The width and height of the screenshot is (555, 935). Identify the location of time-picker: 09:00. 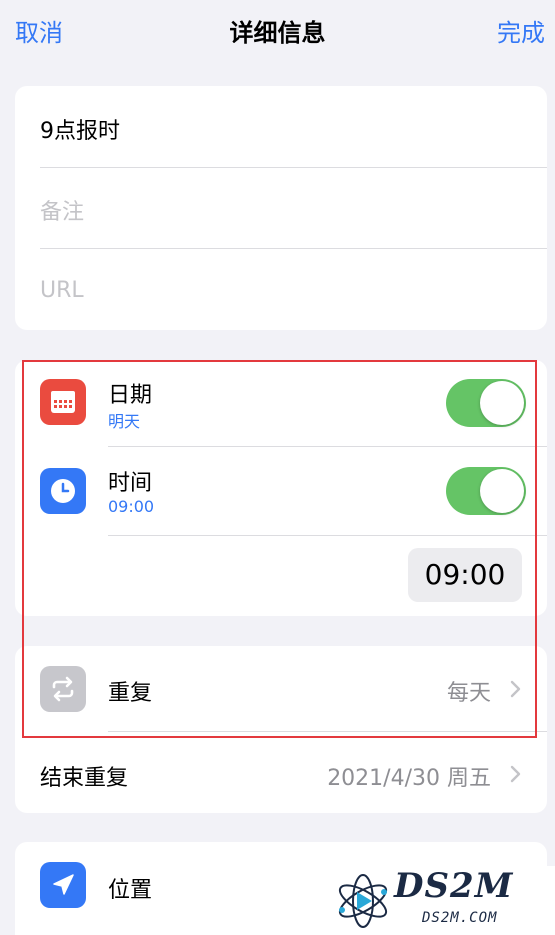
(465, 575).